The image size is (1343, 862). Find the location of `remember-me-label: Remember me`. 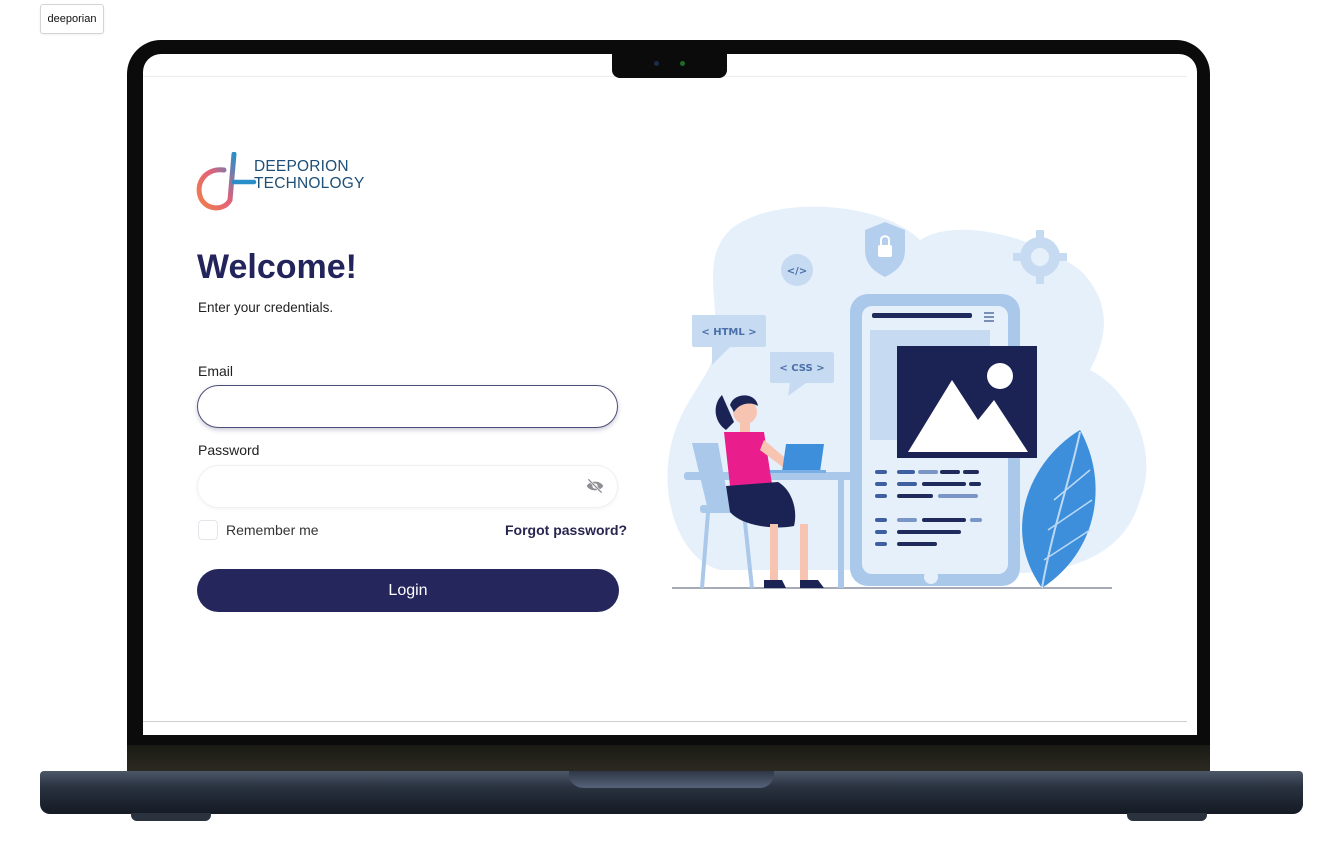

remember-me-label: Remember me is located at coordinates (272, 530).